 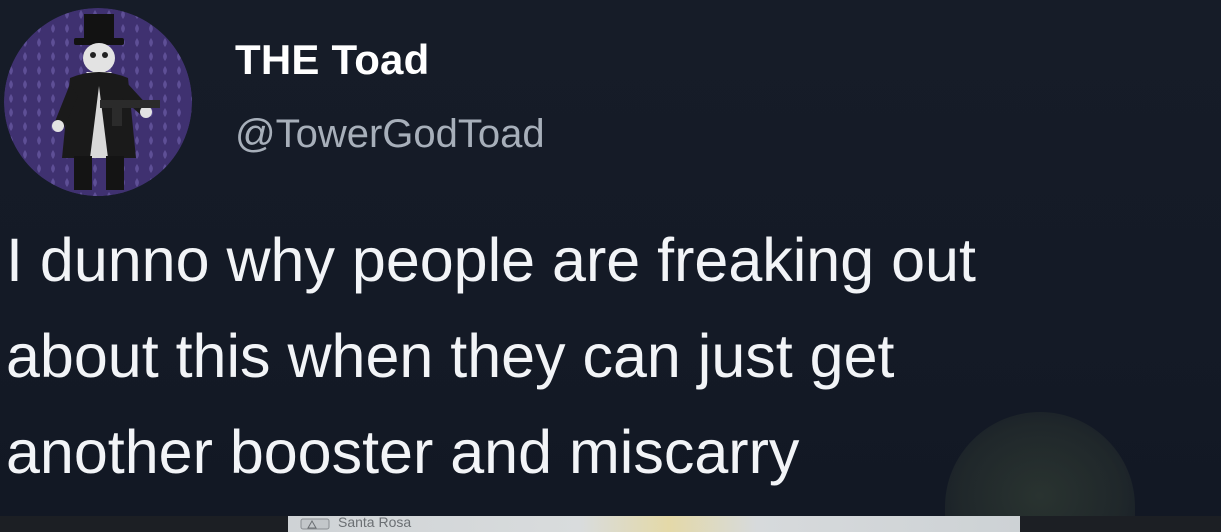 What do you see at coordinates (390, 134) in the screenshot?
I see `user-handle: @TowerGodToad` at bounding box center [390, 134].